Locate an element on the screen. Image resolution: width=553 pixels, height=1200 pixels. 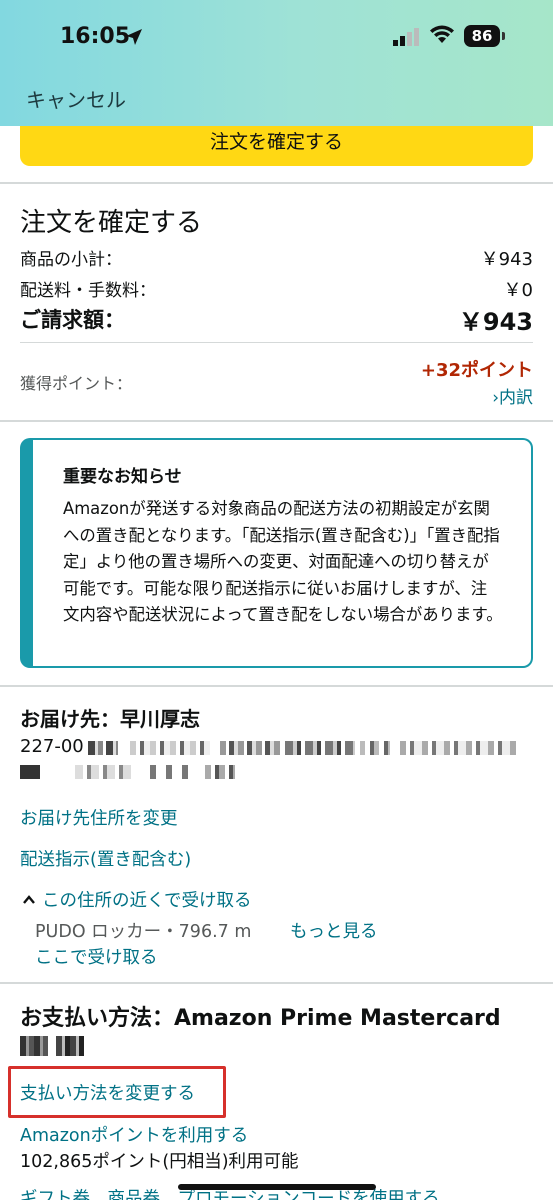
delivery-instructions-link: 配送指示(置き配含む) is located at coordinates (105, 858).